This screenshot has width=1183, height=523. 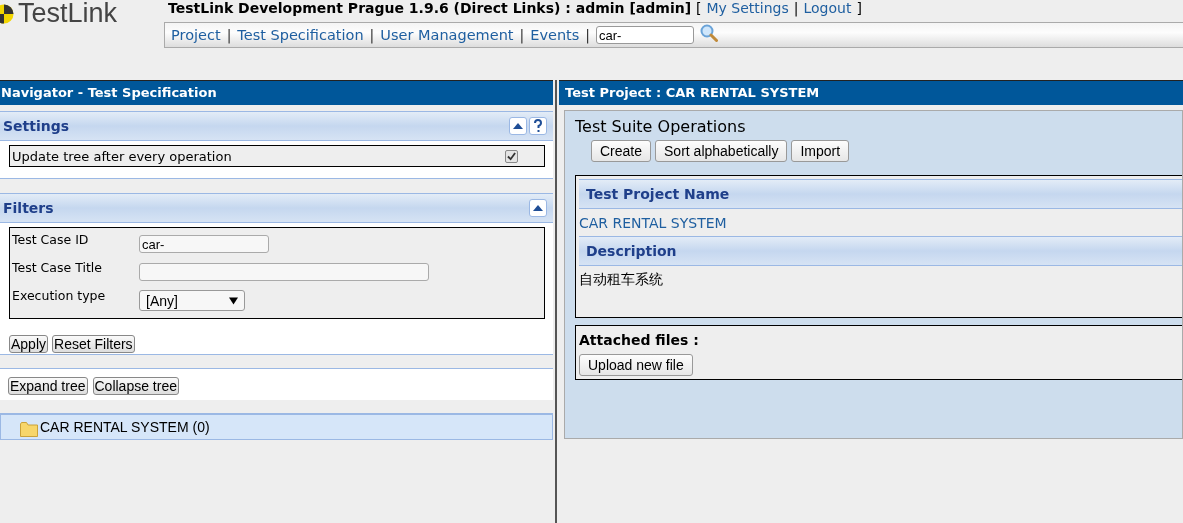 What do you see at coordinates (57, 267) in the screenshot?
I see `filter-label: Test Case Title` at bounding box center [57, 267].